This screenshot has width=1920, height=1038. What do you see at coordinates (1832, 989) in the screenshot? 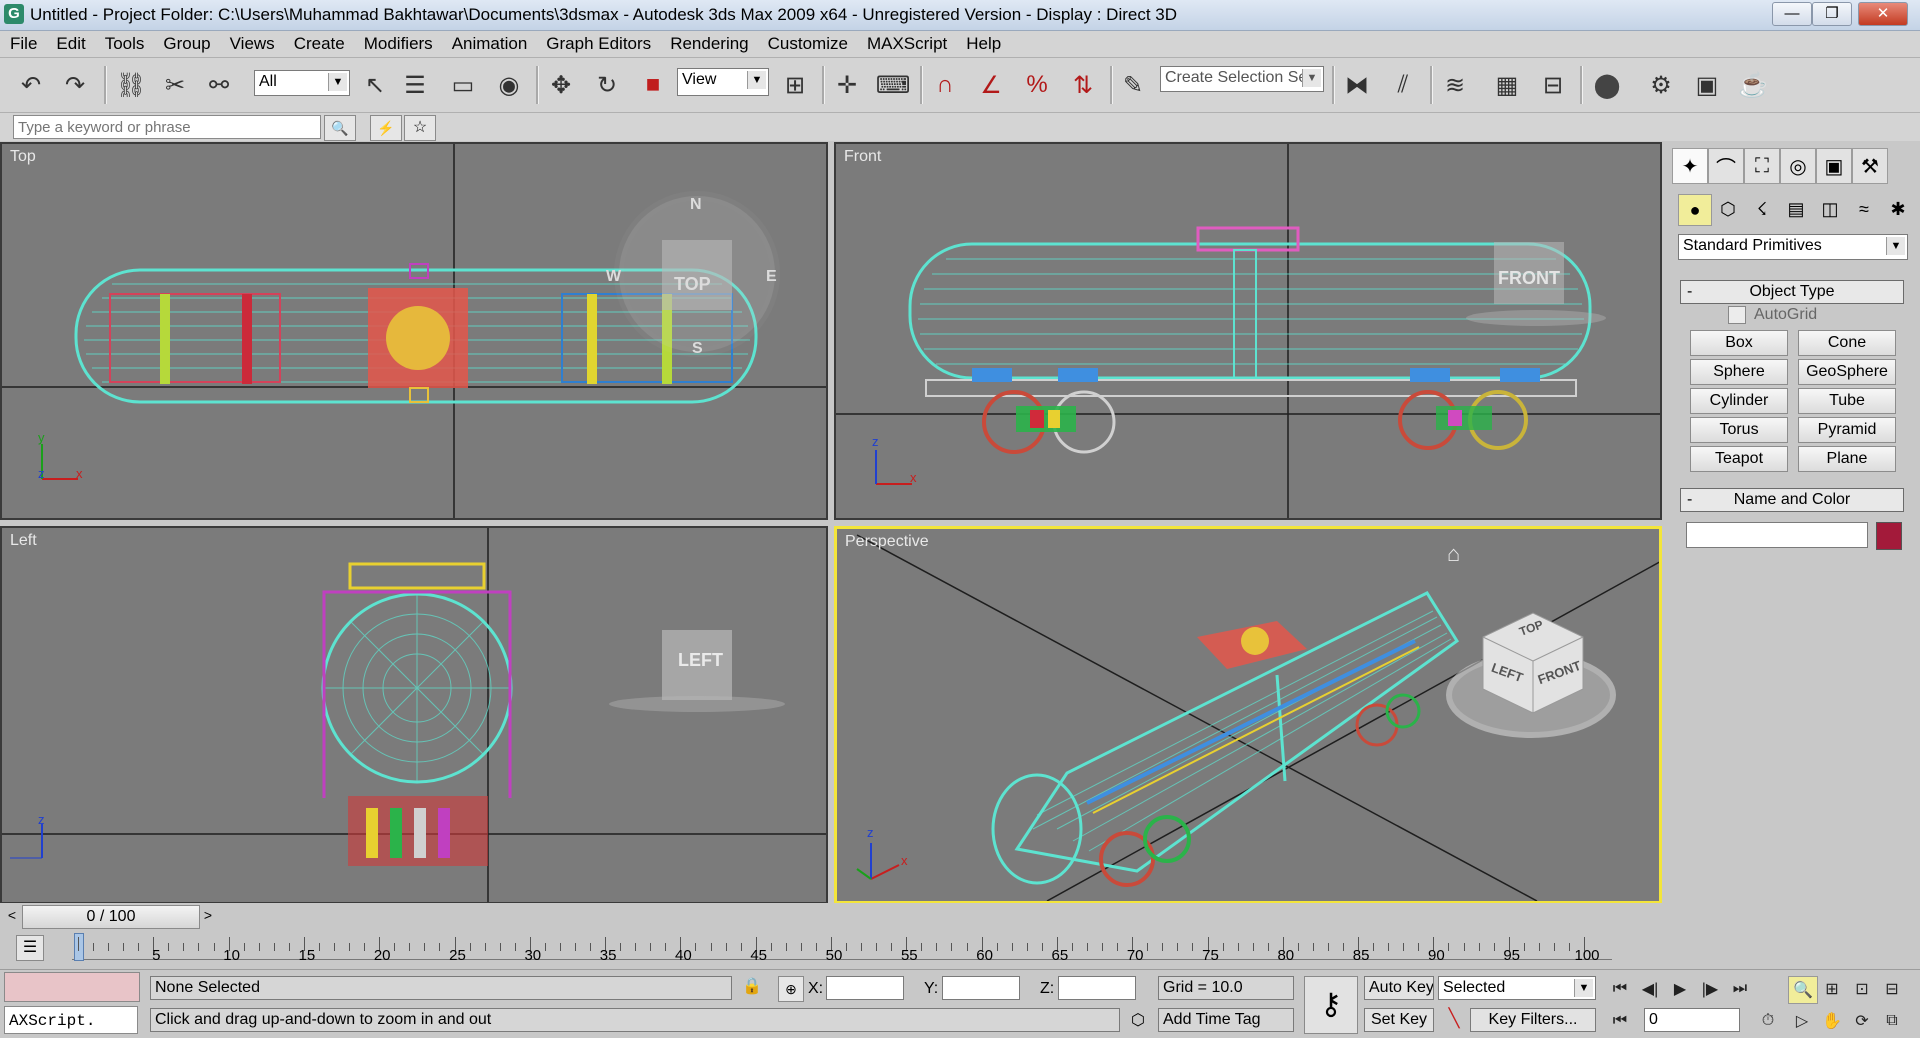
I see `zoom-all-icon: ⊞` at bounding box center [1832, 989].